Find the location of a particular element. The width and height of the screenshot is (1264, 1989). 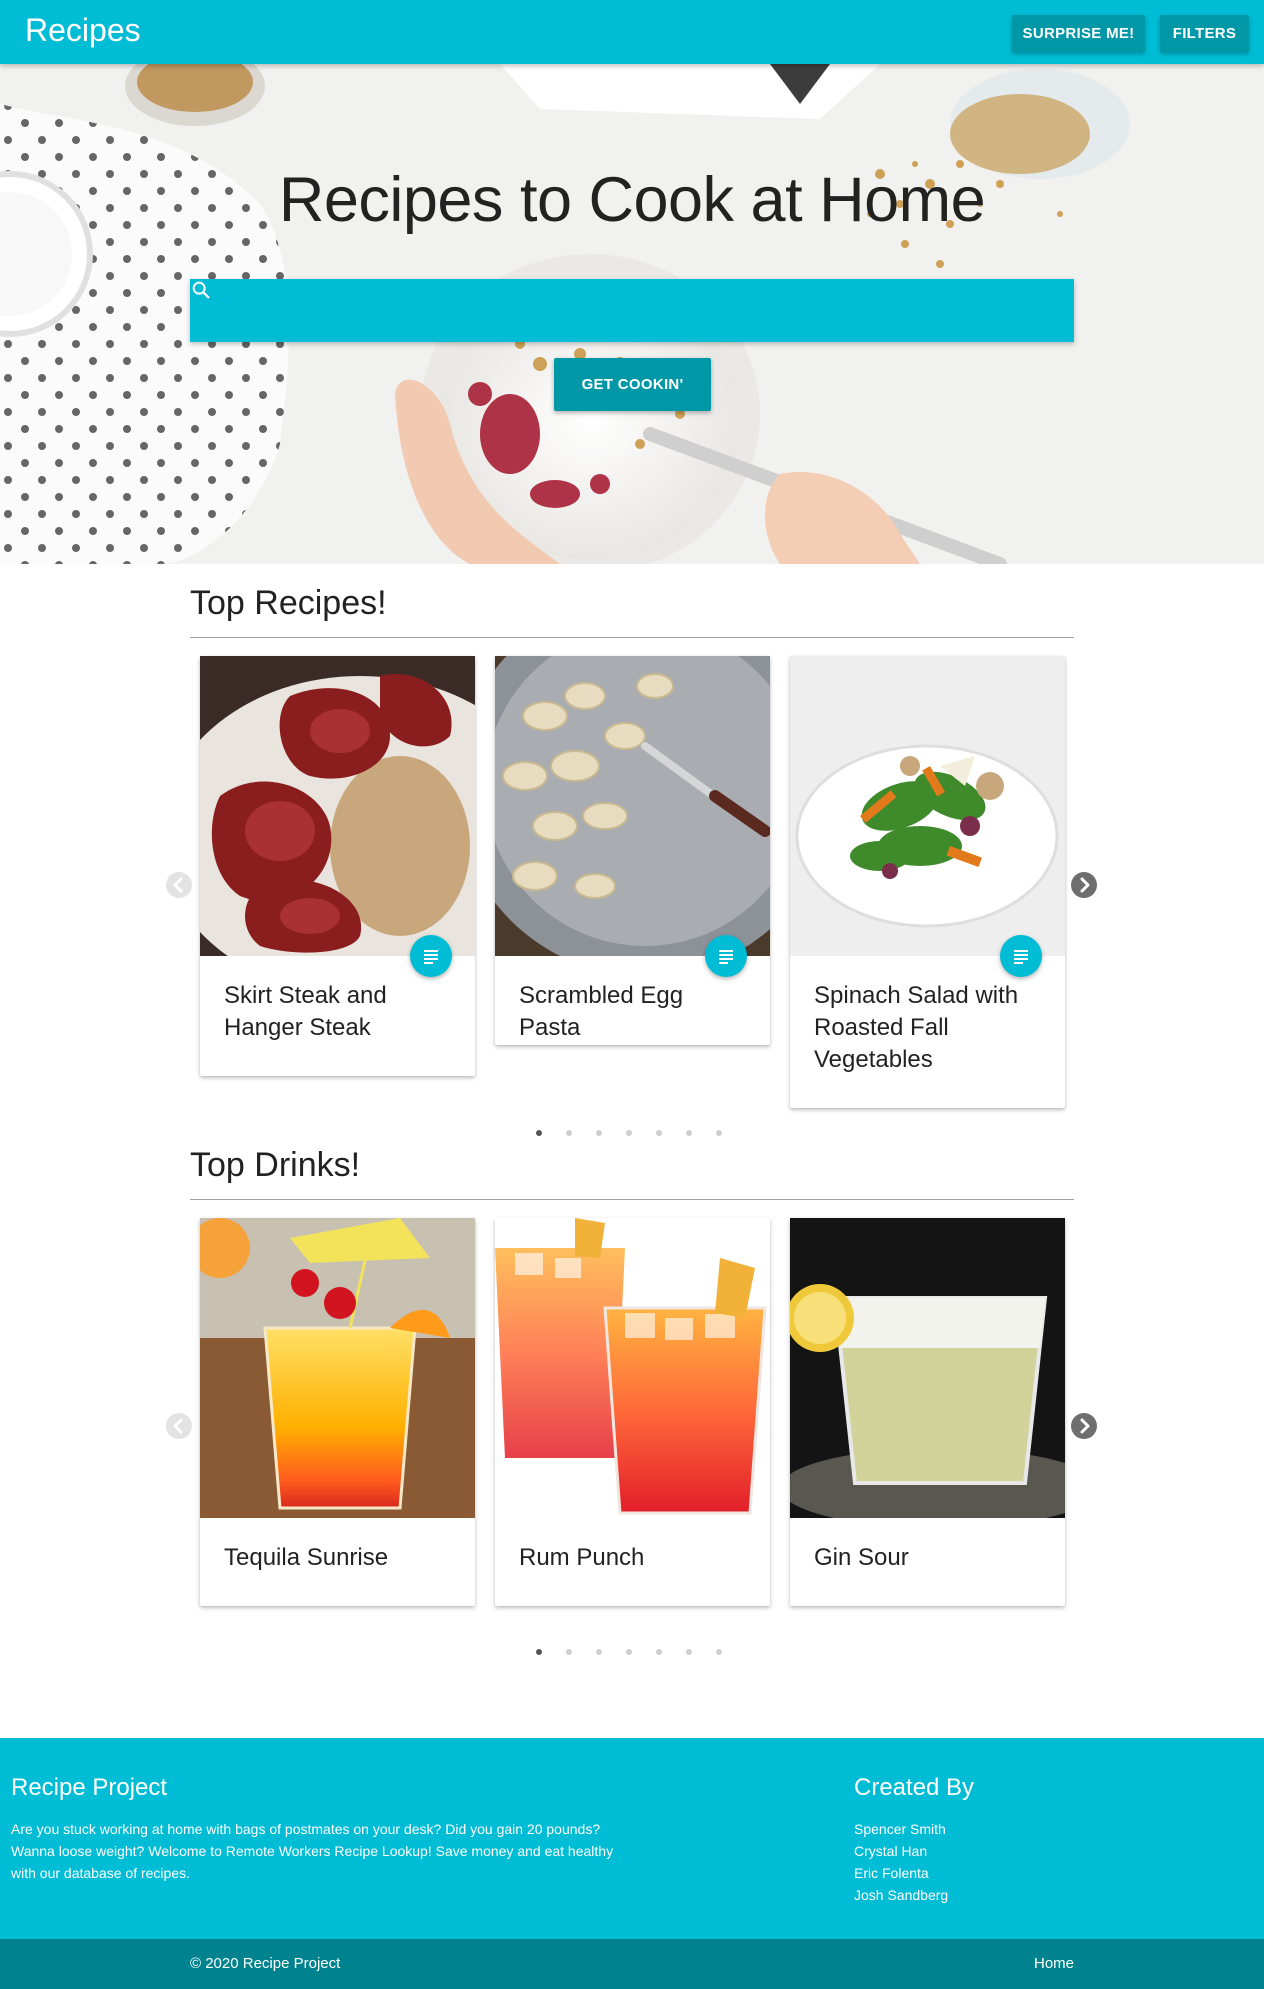

top-recipes-divider is located at coordinates (632, 637).